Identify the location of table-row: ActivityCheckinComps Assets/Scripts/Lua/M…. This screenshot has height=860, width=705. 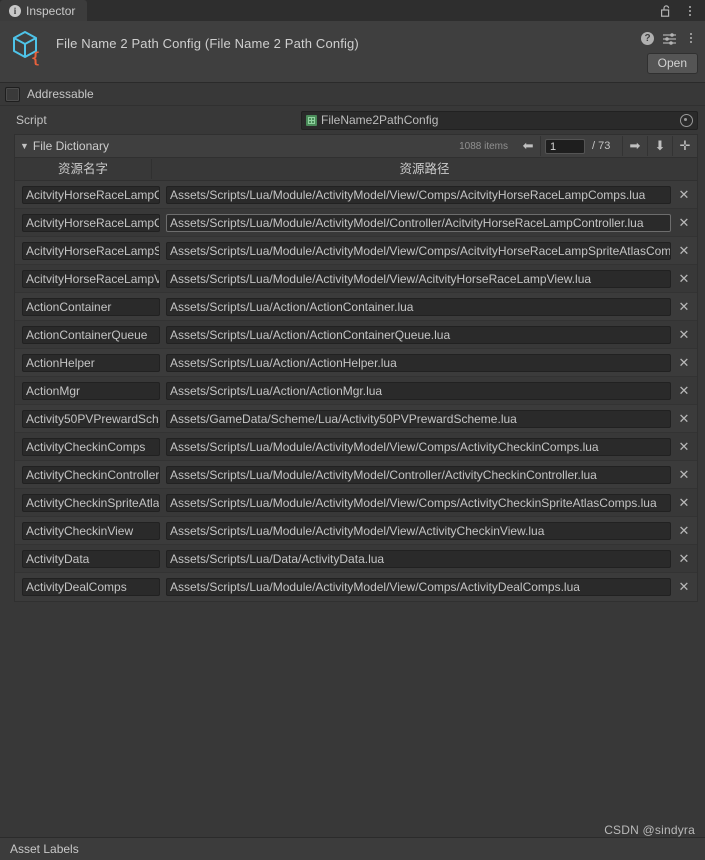
(356, 447).